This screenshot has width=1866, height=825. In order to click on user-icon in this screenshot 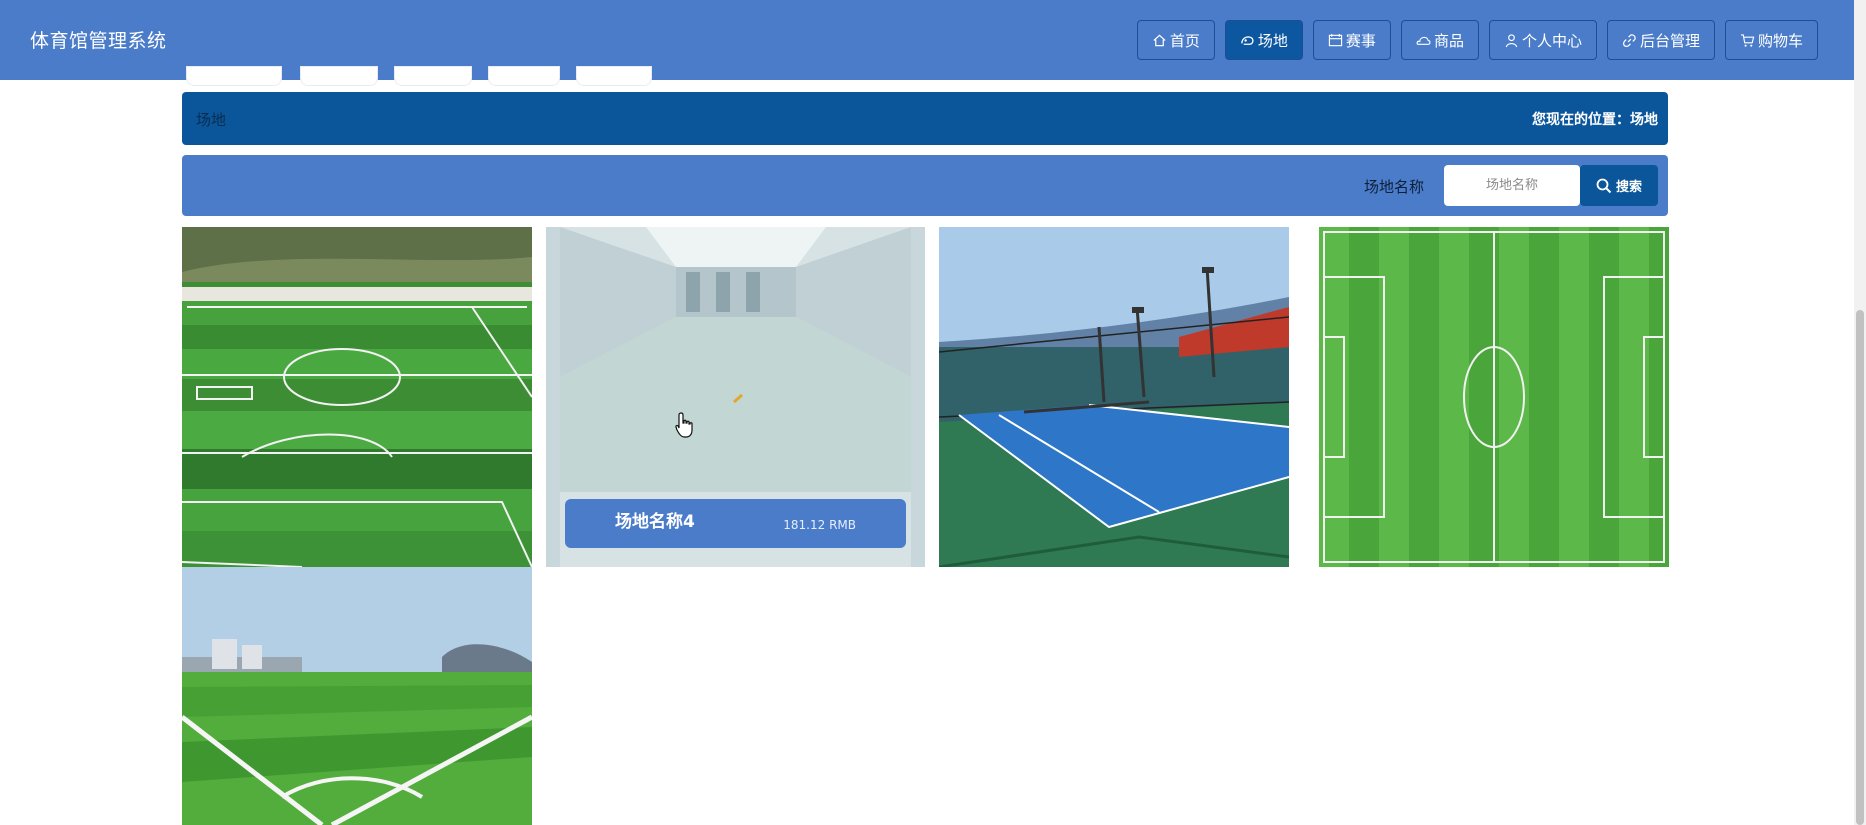, I will do `click(1511, 40)`.